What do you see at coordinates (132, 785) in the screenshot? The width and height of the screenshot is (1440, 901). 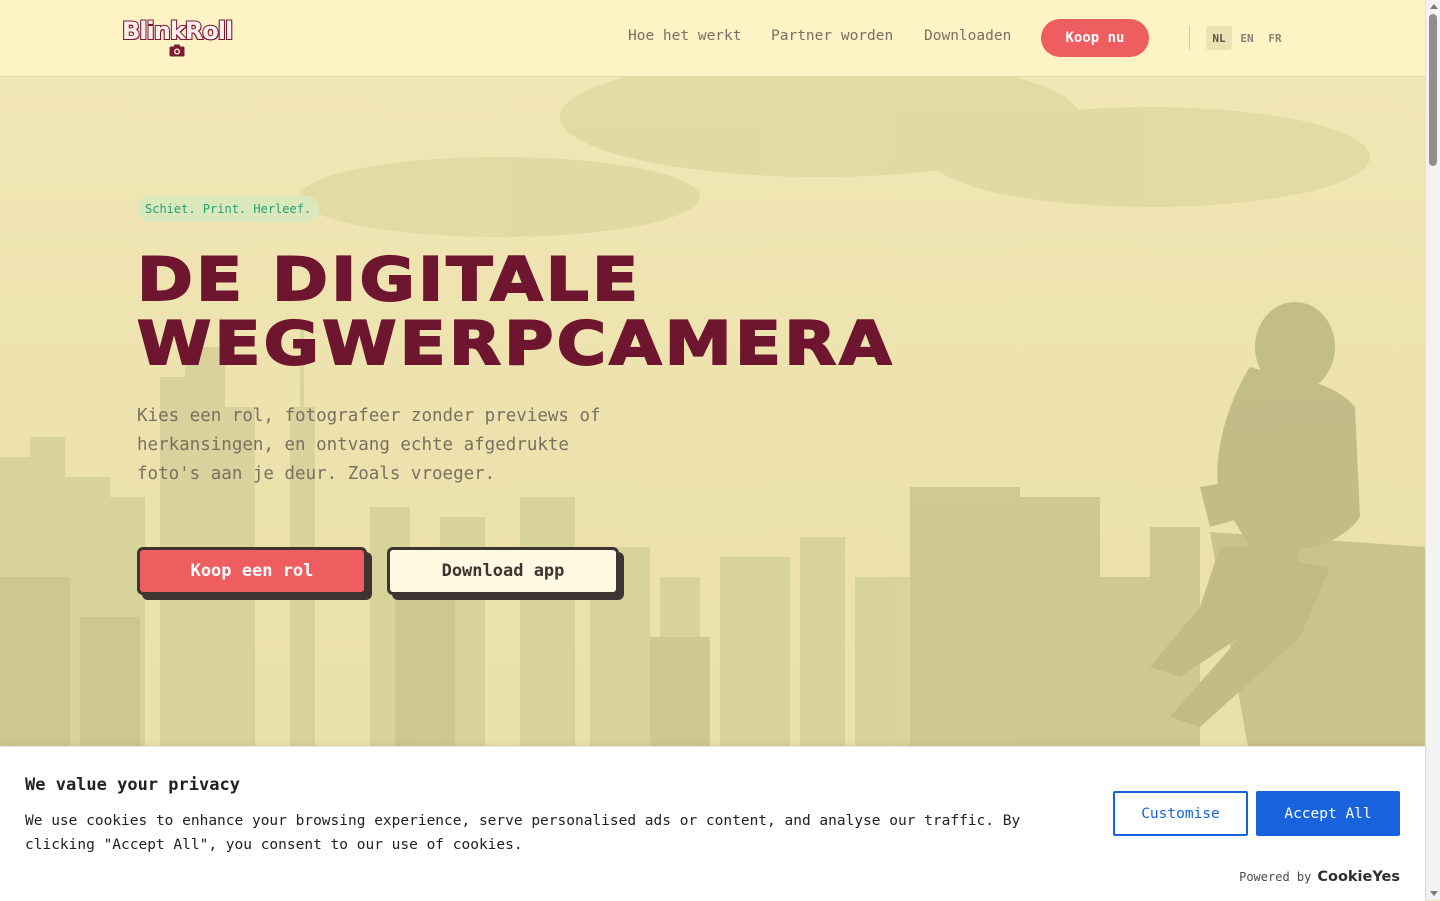 I see `cookie-title: We value your privacy` at bounding box center [132, 785].